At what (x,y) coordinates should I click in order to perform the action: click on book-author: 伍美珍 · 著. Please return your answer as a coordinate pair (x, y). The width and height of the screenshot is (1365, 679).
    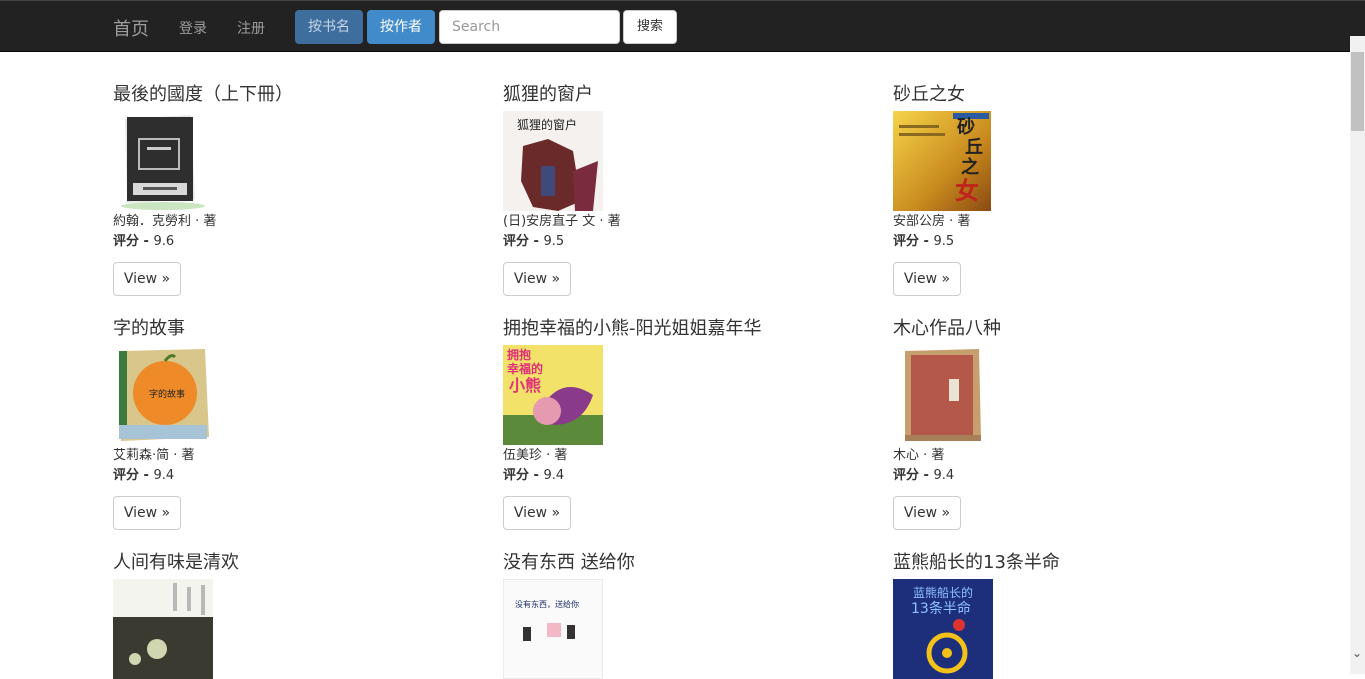
    Looking at the image, I should click on (535, 455).